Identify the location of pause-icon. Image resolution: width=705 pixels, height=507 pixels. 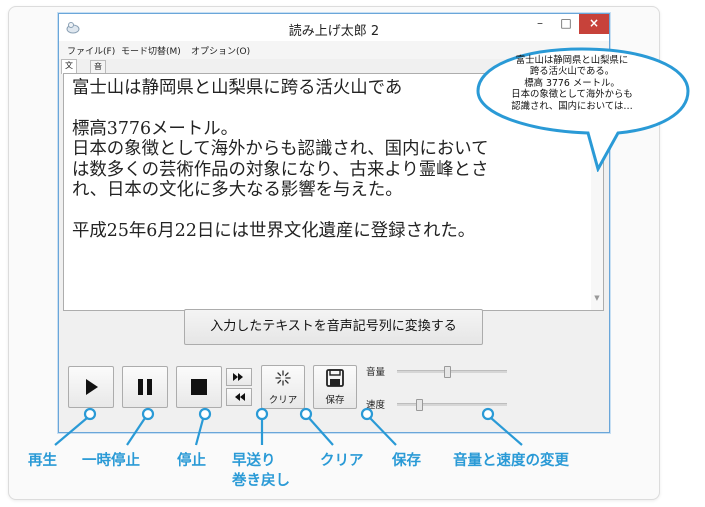
(145, 387).